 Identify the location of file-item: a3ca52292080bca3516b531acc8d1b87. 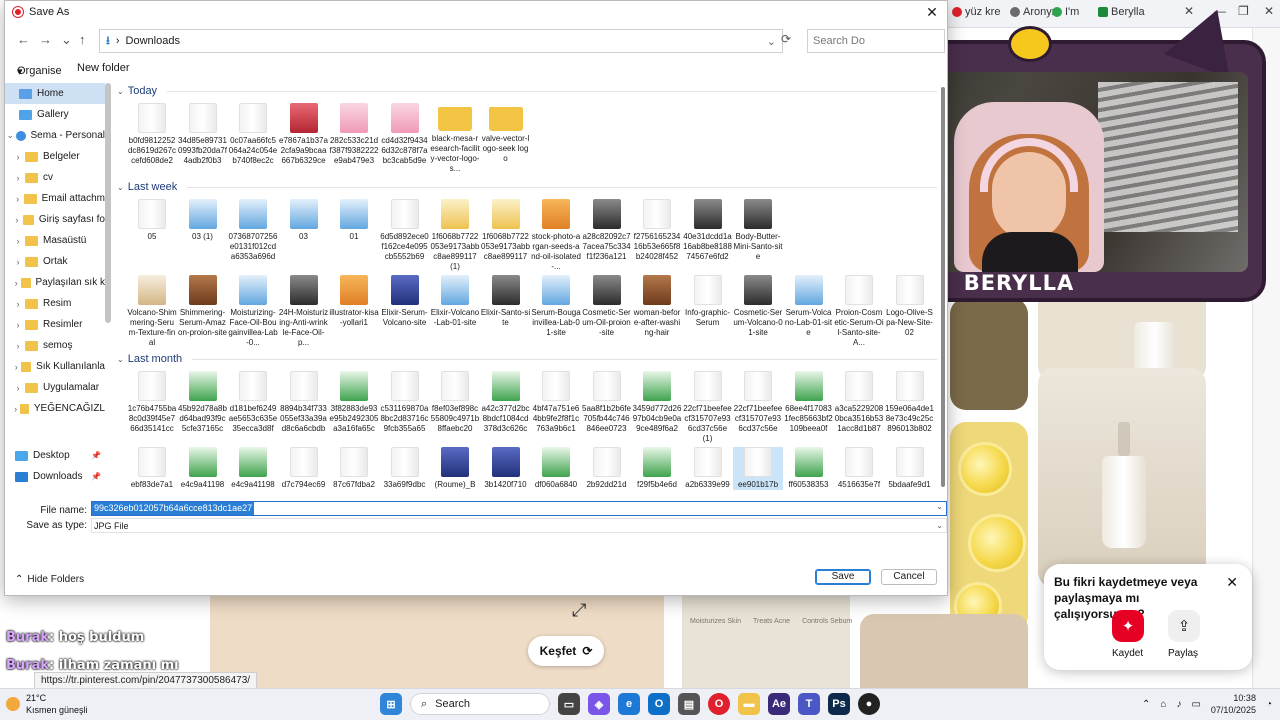
(859, 402).